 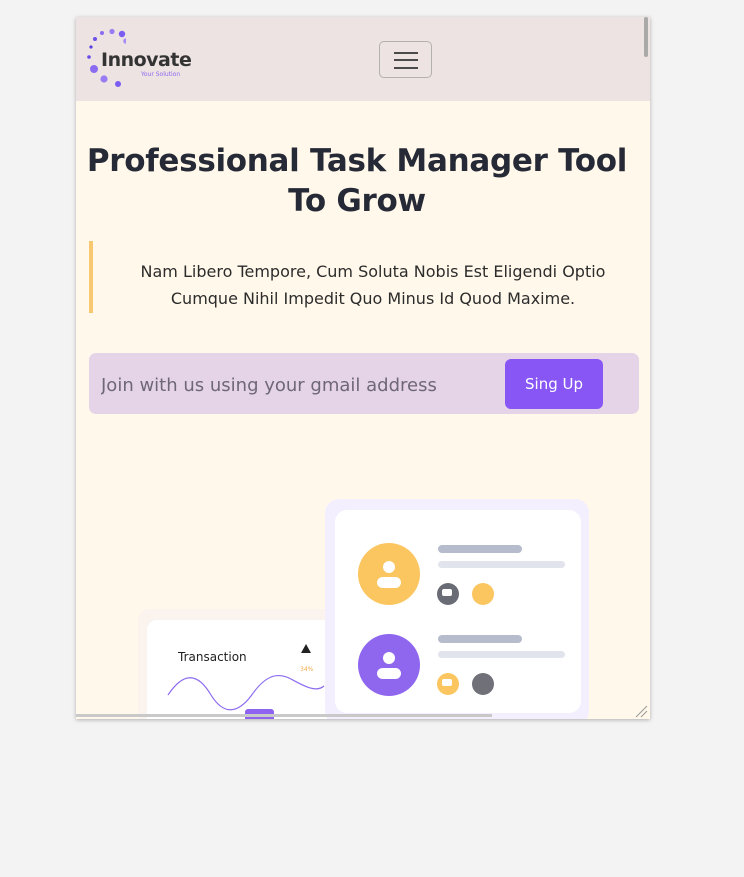 I want to click on brand-name: Innovate, so click(x=146, y=60).